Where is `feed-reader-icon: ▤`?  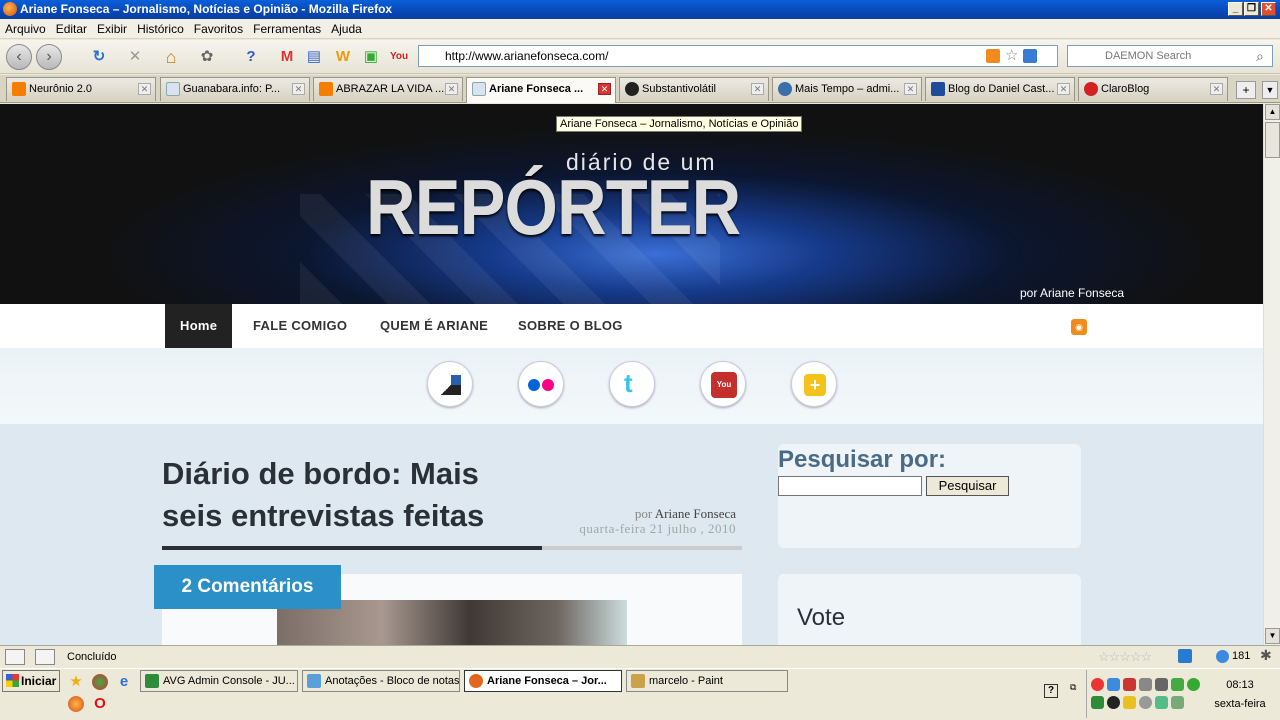 feed-reader-icon: ▤ is located at coordinates (314, 57).